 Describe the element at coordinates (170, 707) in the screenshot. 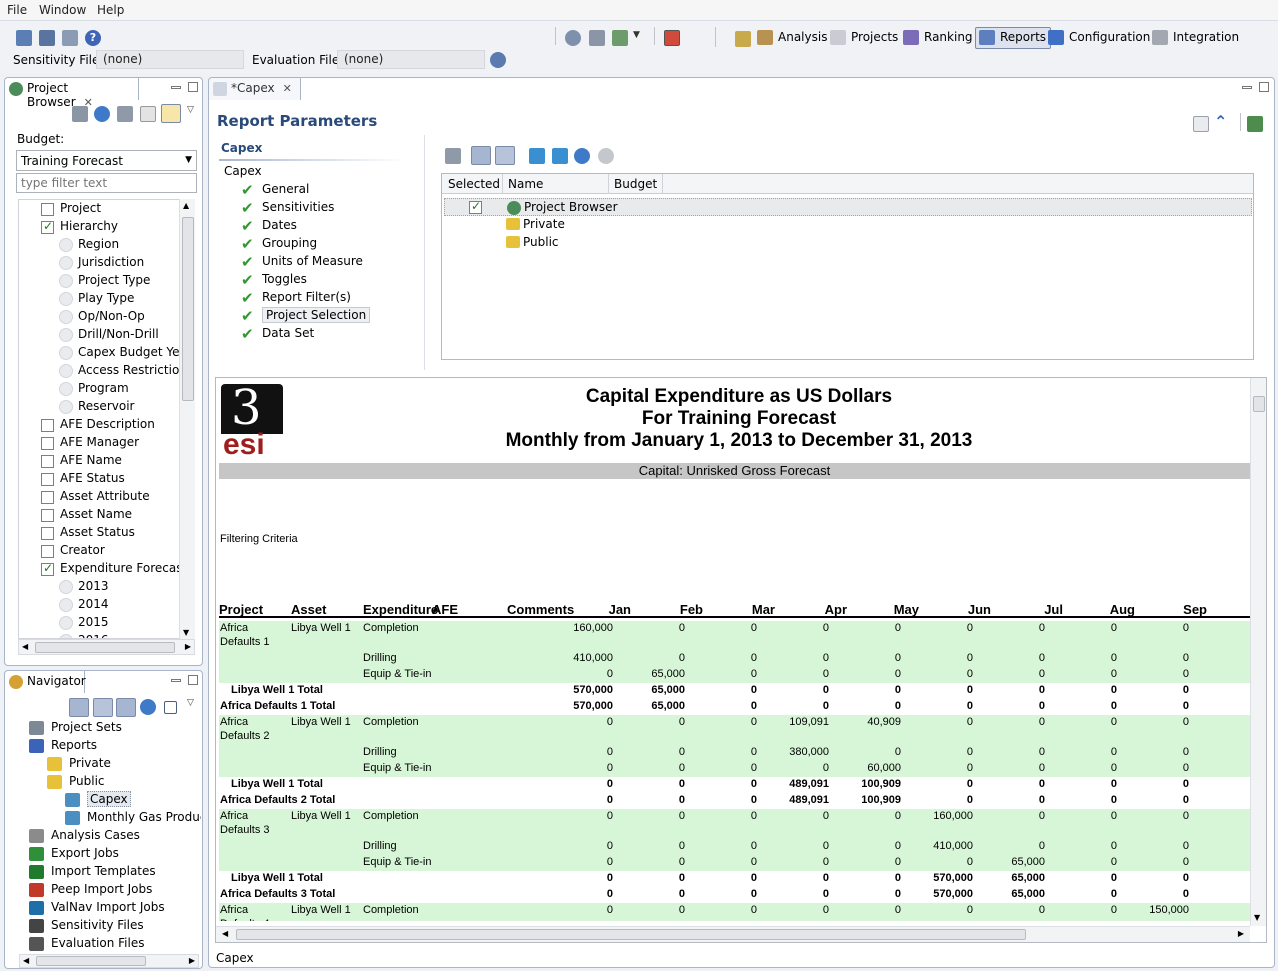

I see `collapse-all-icon` at that location.